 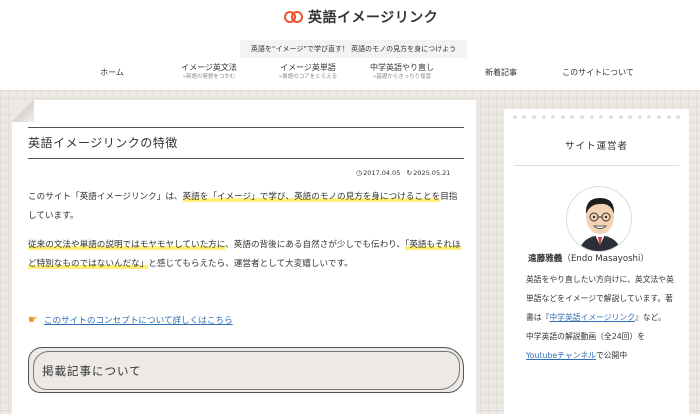 I want to click on sidebar-title: サイト運営者, so click(x=596, y=150).